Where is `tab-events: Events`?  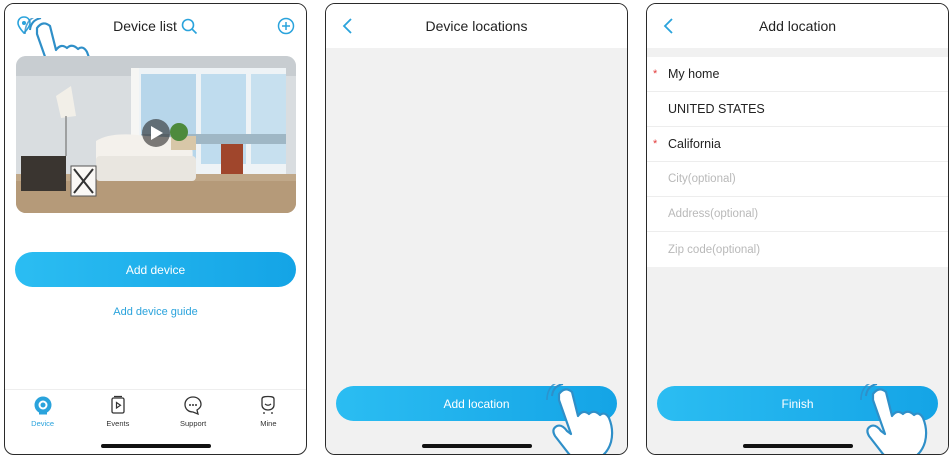
tab-events: Events is located at coordinates (117, 412).